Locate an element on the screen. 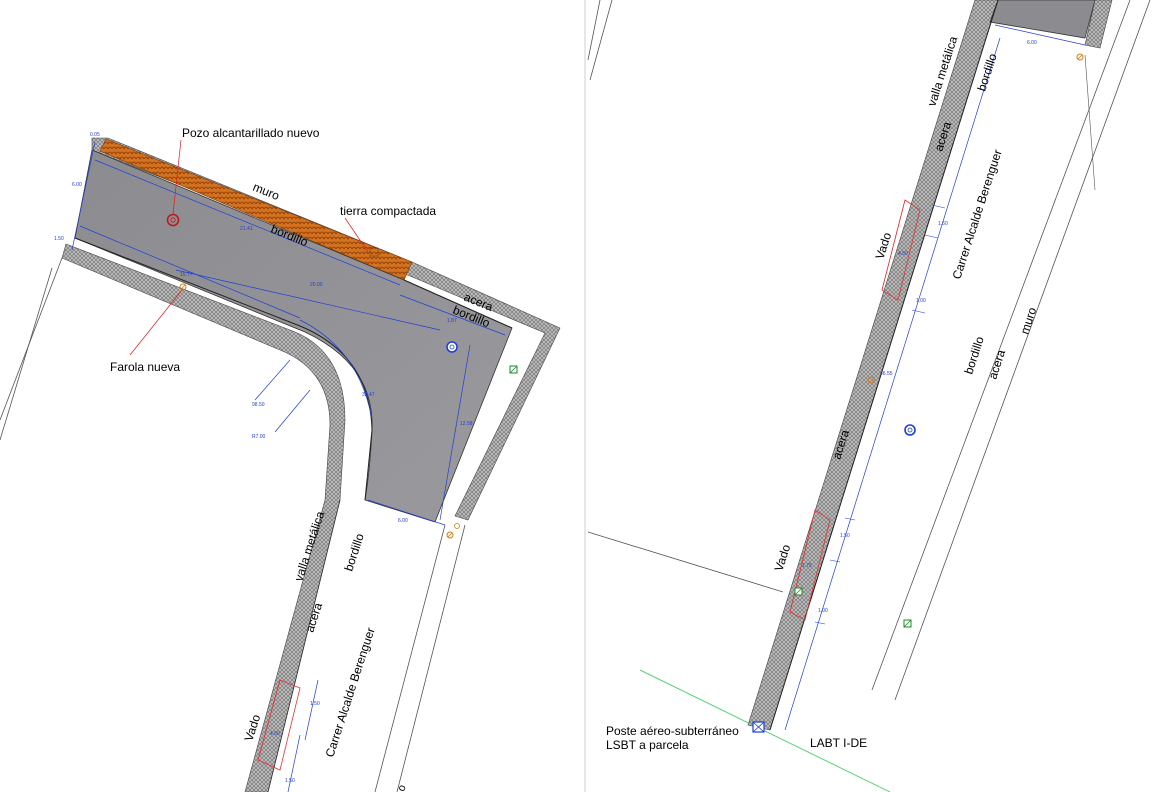 The width and height of the screenshot is (1168, 792). dim-text: 21.41 is located at coordinates (246, 229).